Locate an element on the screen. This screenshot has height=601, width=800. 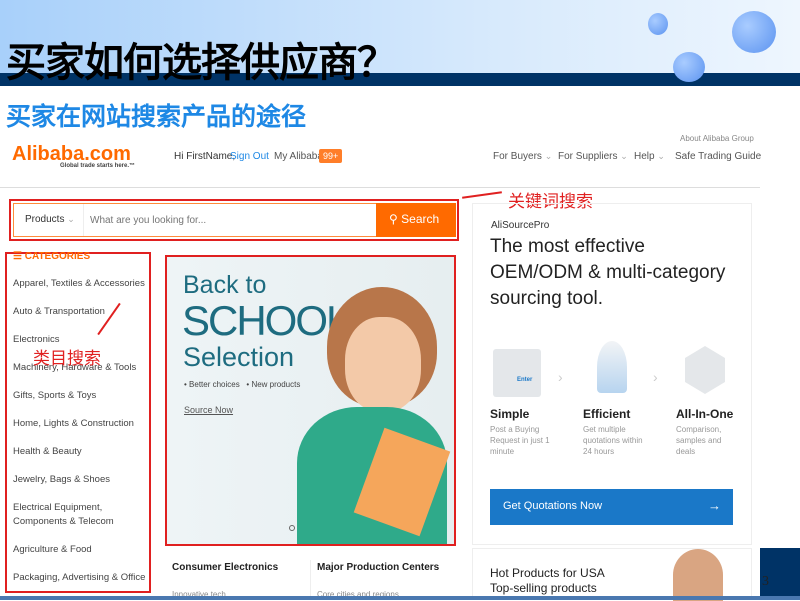
consumer-electronics-title: Consumer Electronics is located at coordinates (225, 567).